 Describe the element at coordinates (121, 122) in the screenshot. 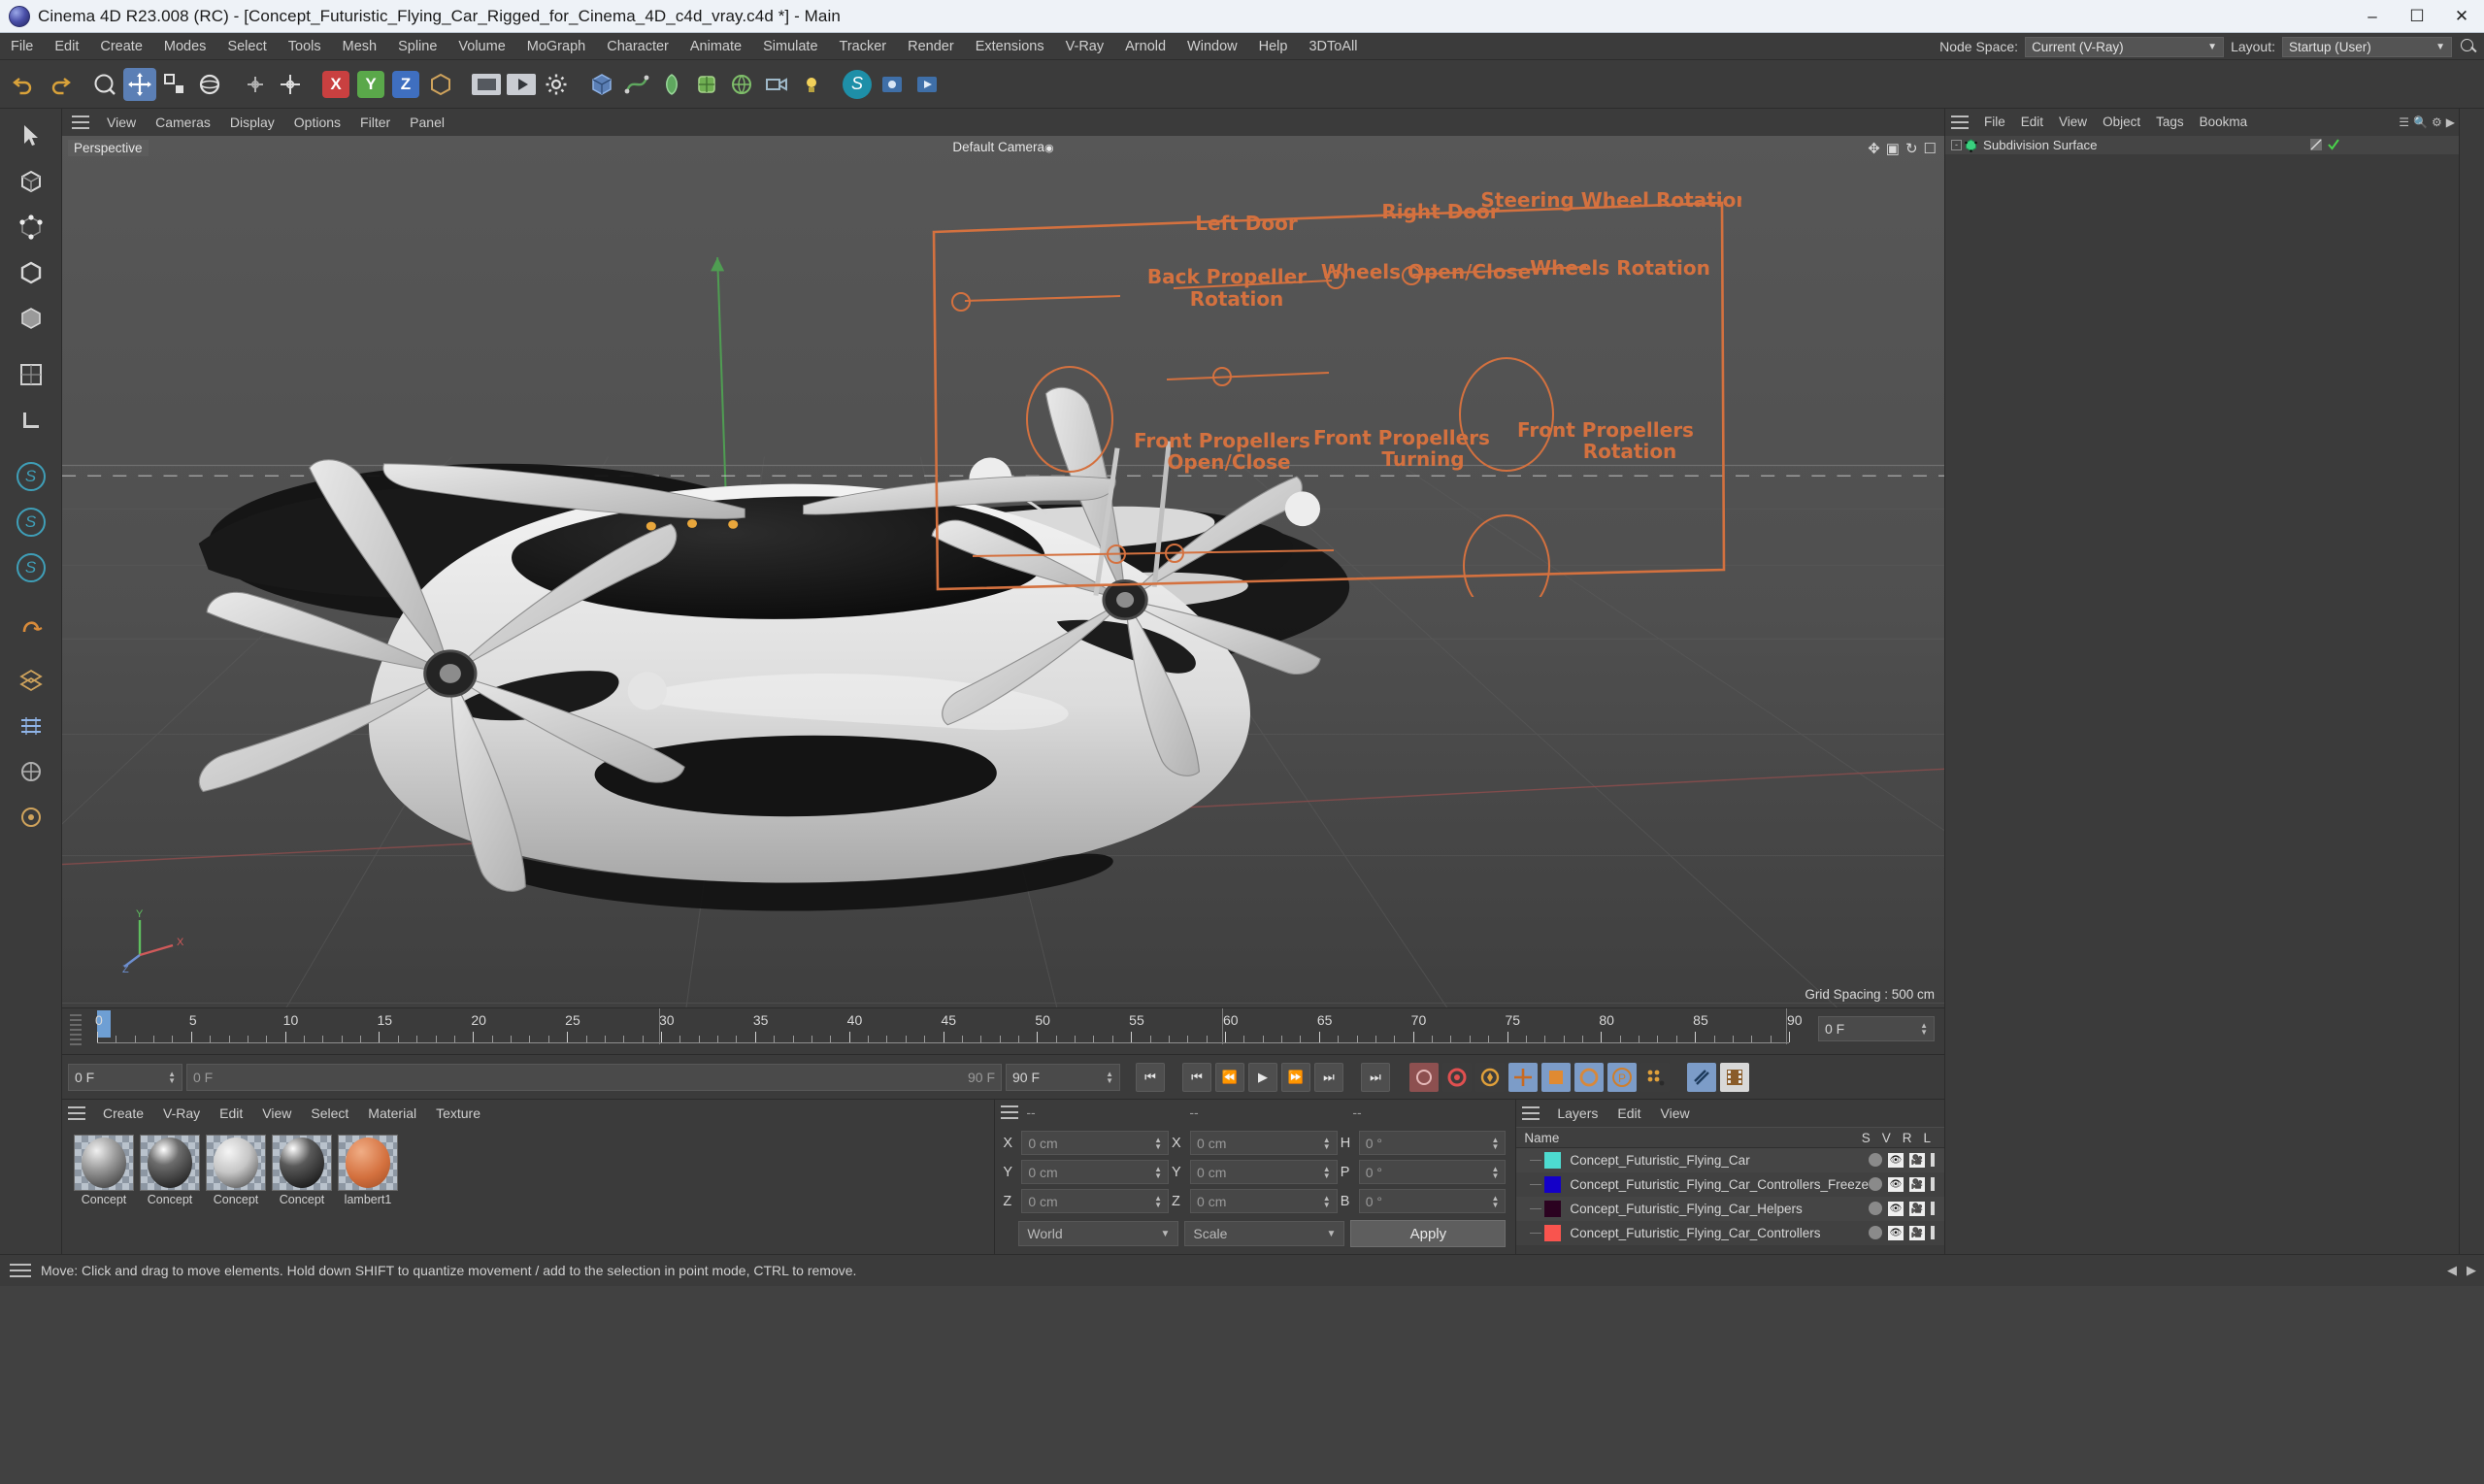

I see `viewport-menu-item-view: View` at that location.